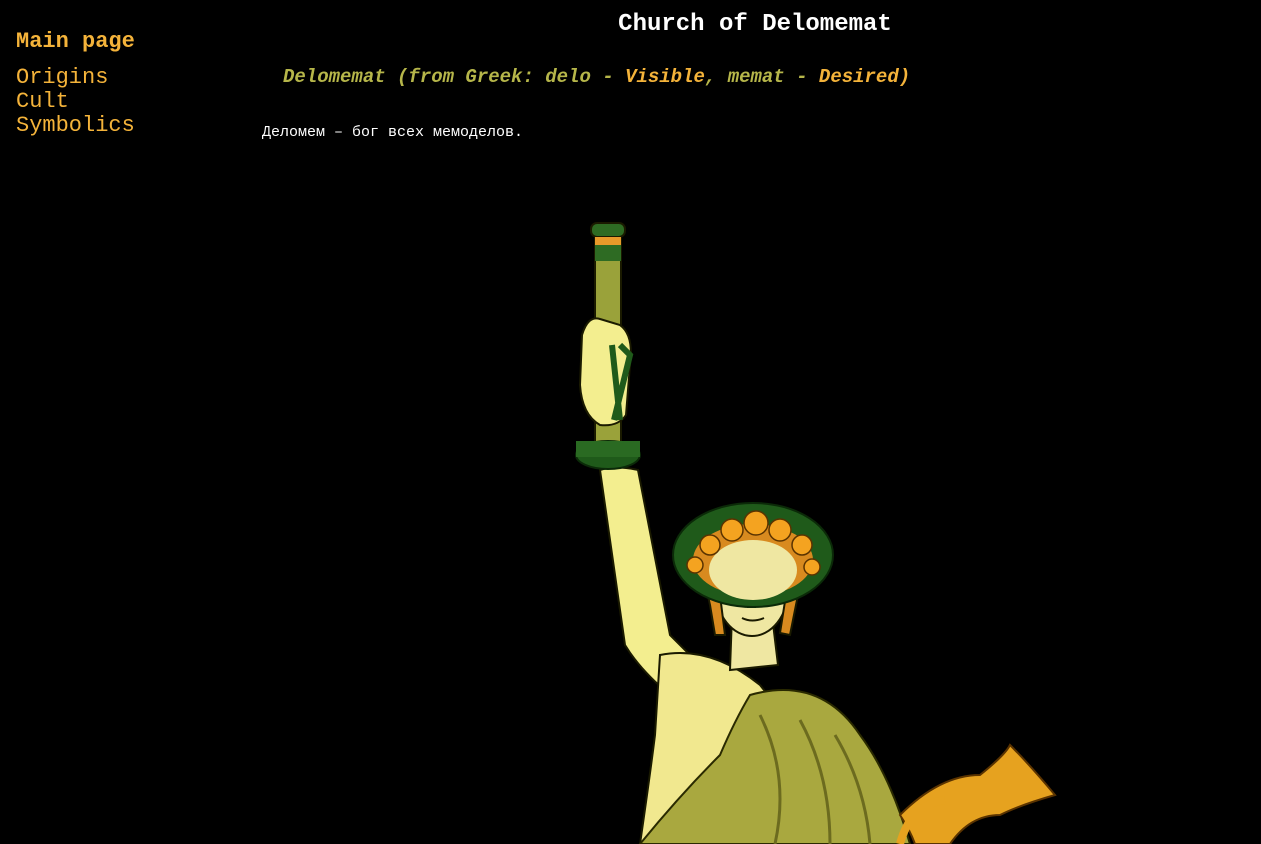 The width and height of the screenshot is (1261, 844). What do you see at coordinates (126, 126) in the screenshot?
I see `nav-symbolics: Symbolics` at bounding box center [126, 126].